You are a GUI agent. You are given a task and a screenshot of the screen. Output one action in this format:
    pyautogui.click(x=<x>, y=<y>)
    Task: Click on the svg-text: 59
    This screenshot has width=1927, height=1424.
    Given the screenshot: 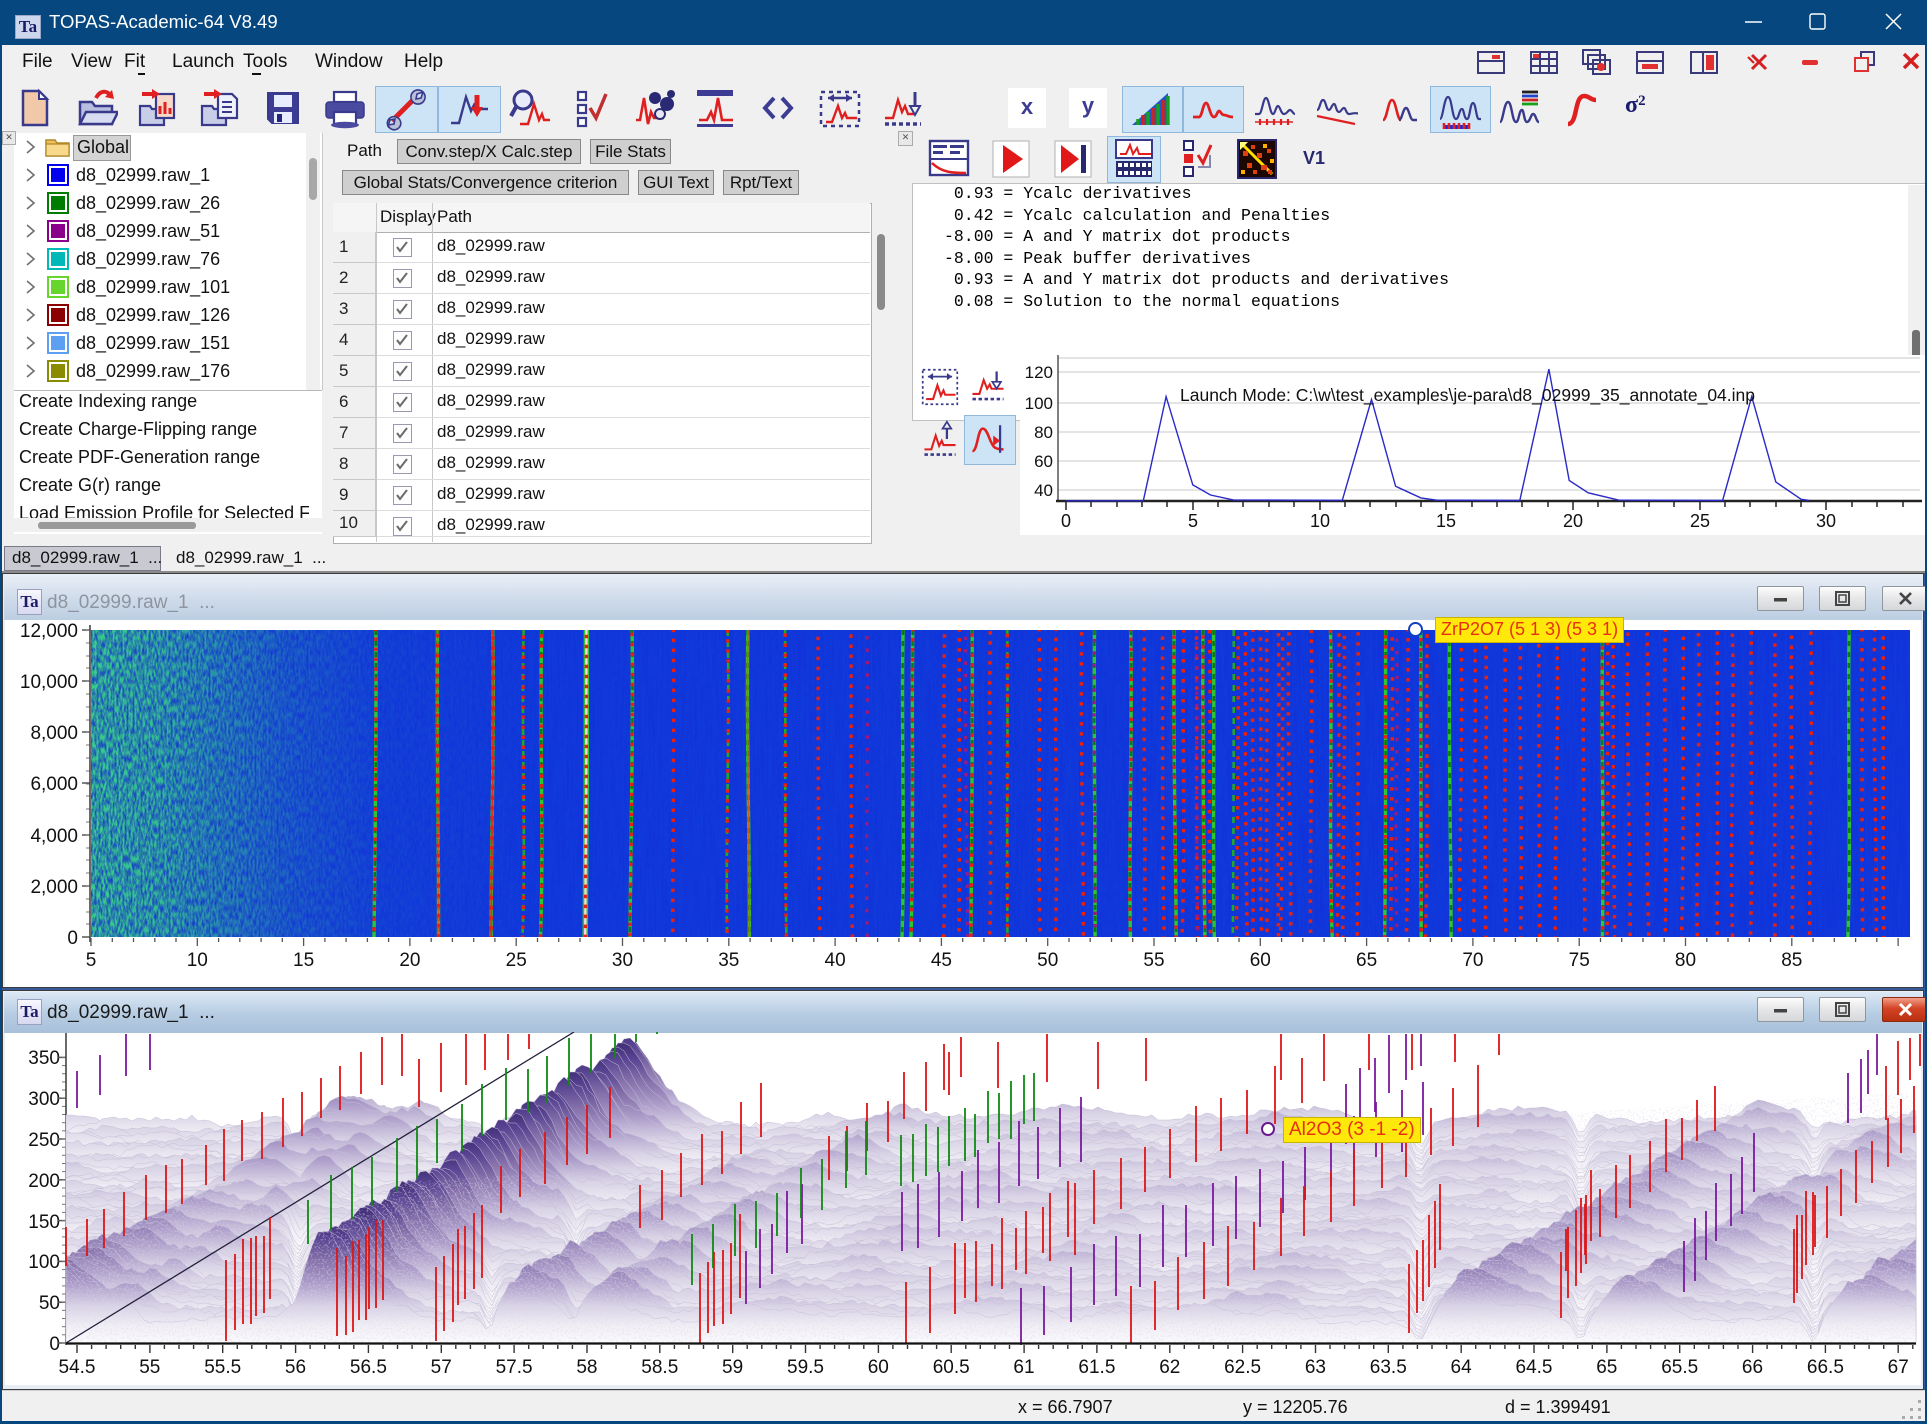 What is the action you would take?
    pyautogui.click(x=732, y=1367)
    